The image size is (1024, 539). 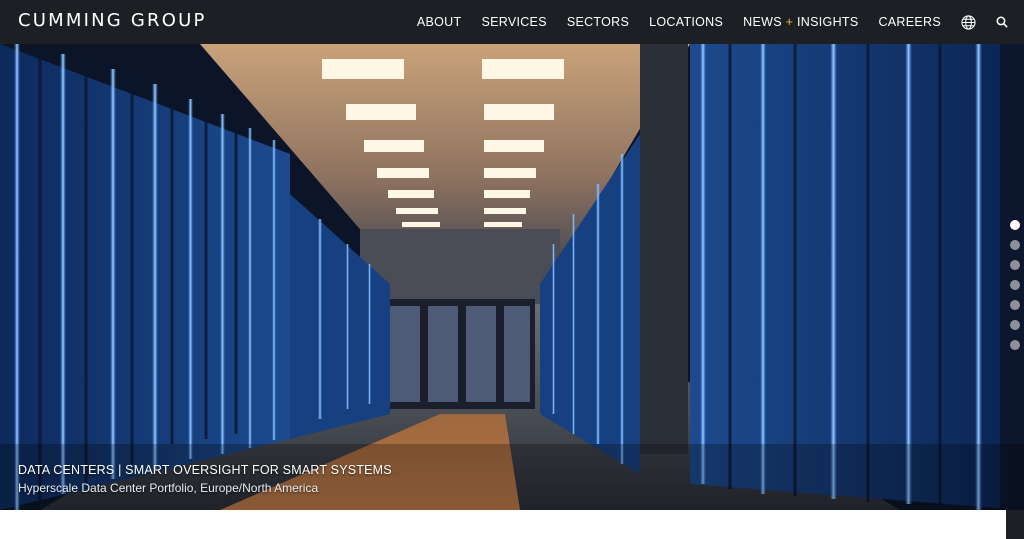 I want to click on nav-item-news-insights: NEWS + INSIGHTS, so click(x=800, y=22).